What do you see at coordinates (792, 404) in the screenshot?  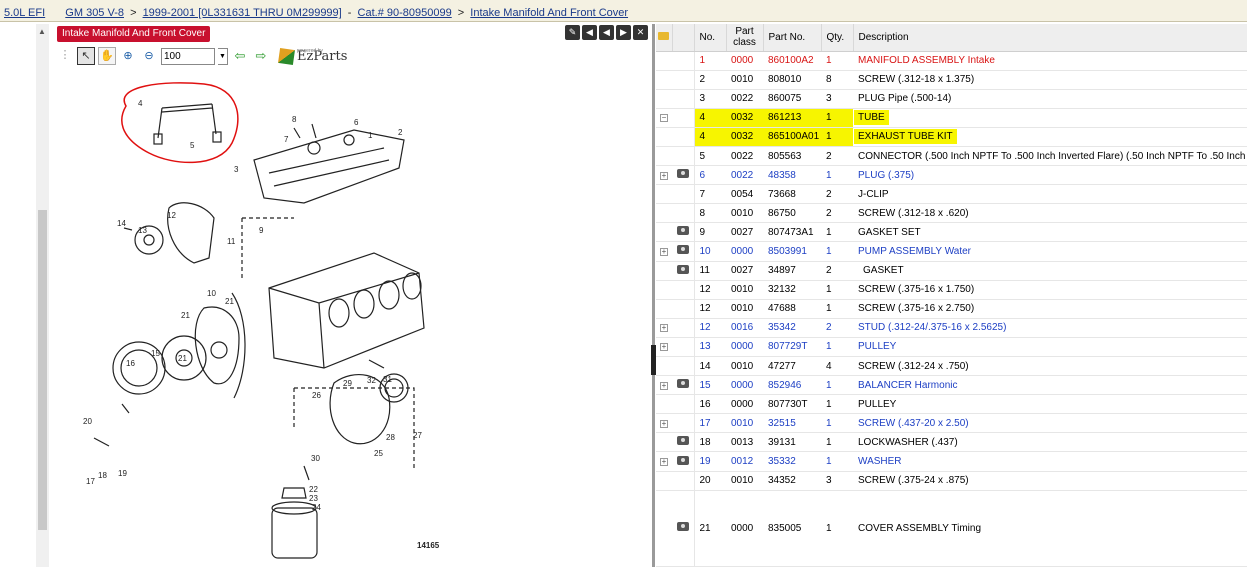 I see `cell-part-no: 807730T` at bounding box center [792, 404].